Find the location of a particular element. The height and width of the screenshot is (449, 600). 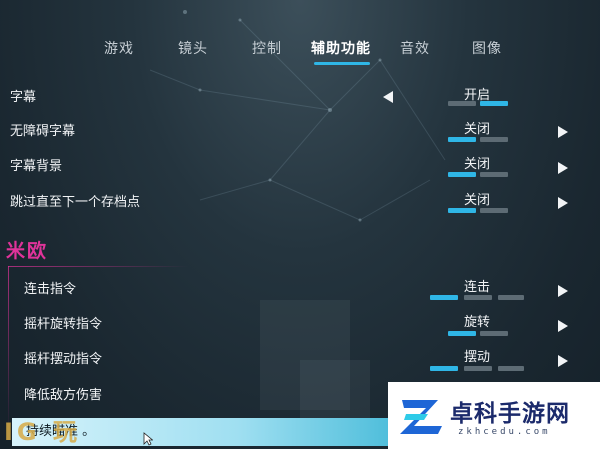

site-watermark: 卓科手游网 zkhcedu.com is located at coordinates (494, 415).